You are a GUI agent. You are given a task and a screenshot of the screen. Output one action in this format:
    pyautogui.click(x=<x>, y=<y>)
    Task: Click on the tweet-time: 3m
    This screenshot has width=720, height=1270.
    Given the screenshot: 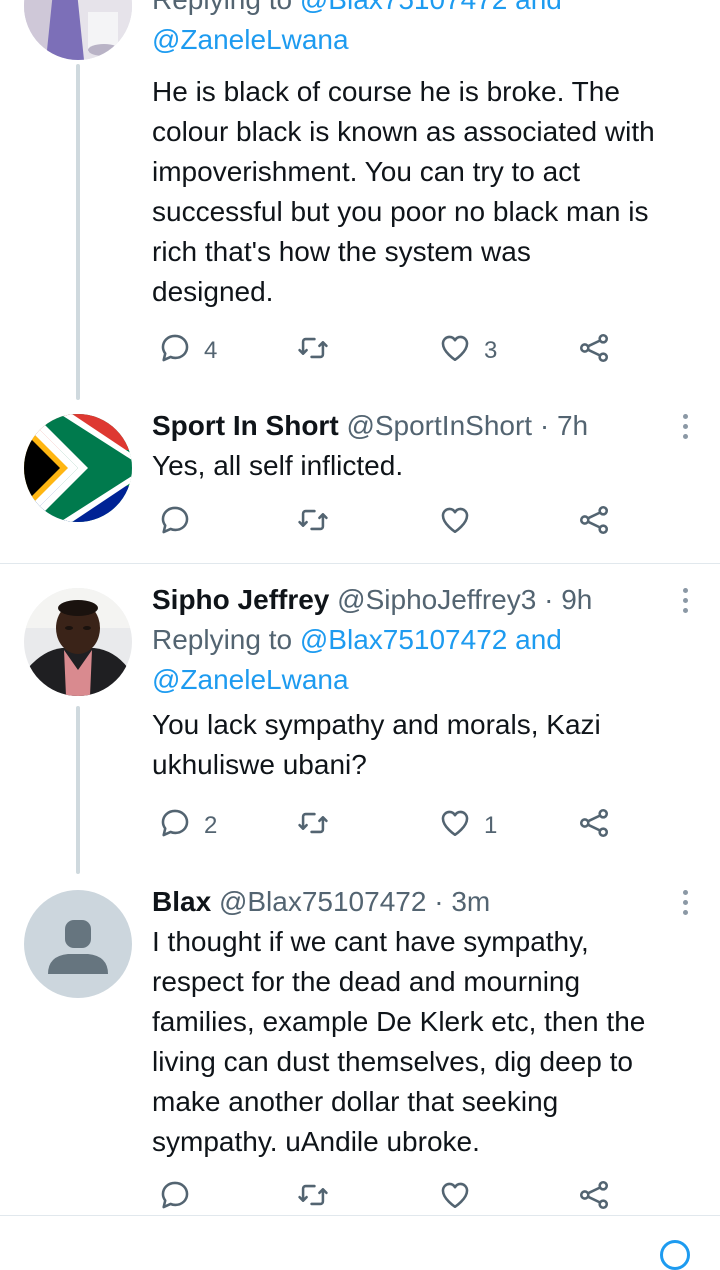 What is the action you would take?
    pyautogui.click(x=470, y=901)
    